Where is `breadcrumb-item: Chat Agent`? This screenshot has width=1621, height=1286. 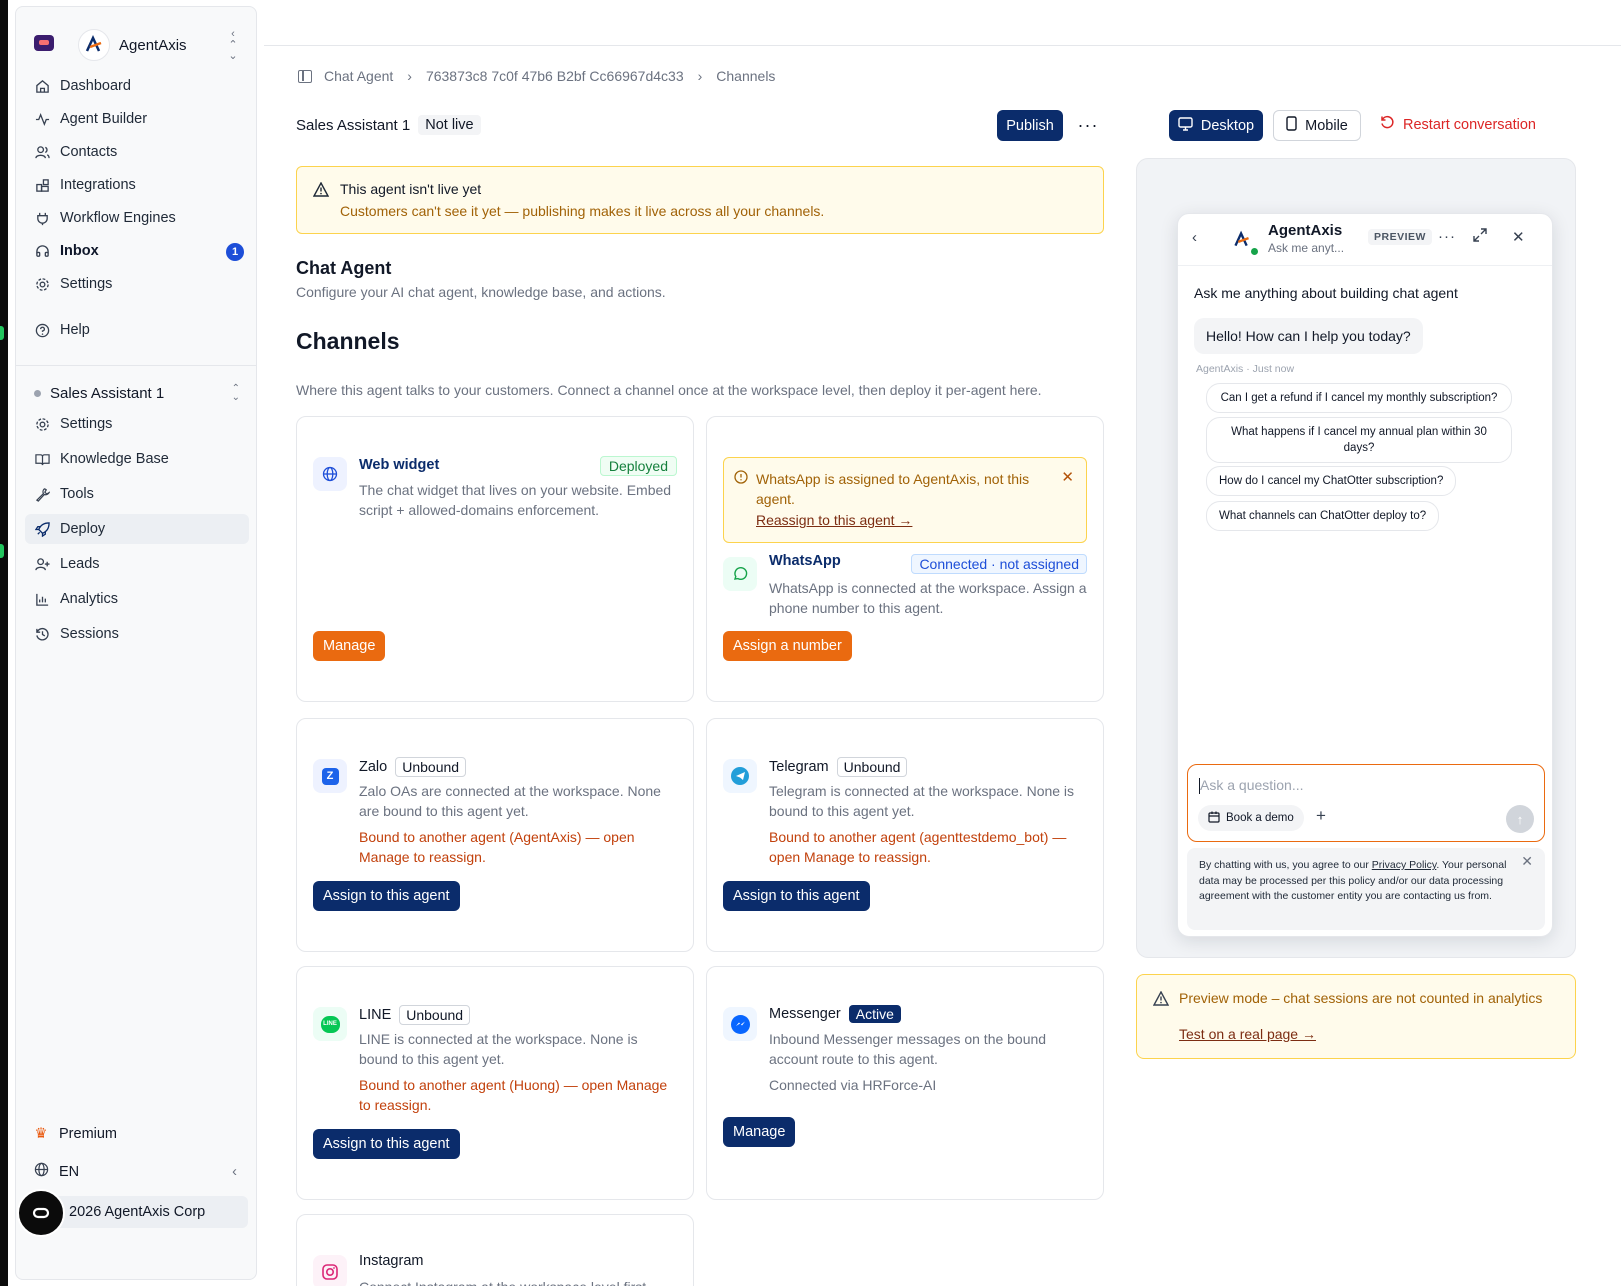 breadcrumb-item: Chat Agent is located at coordinates (358, 76).